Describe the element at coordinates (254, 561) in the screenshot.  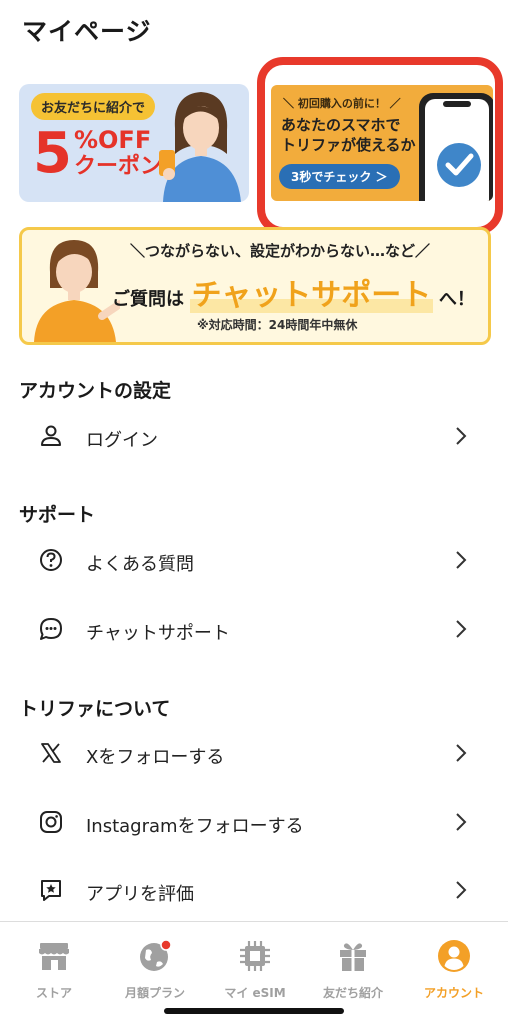
I see `menu-item-faq: よくある質問` at that location.